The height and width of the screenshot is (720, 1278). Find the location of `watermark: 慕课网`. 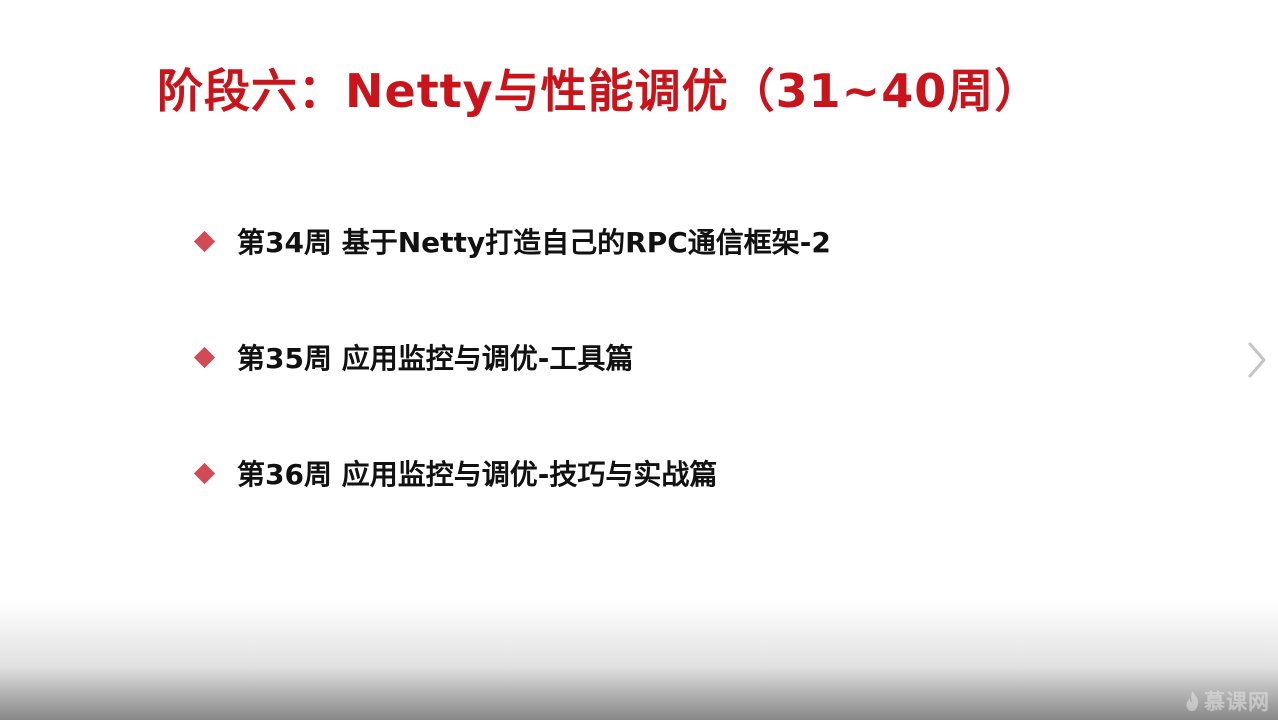

watermark: 慕课网 is located at coordinates (1227, 701).